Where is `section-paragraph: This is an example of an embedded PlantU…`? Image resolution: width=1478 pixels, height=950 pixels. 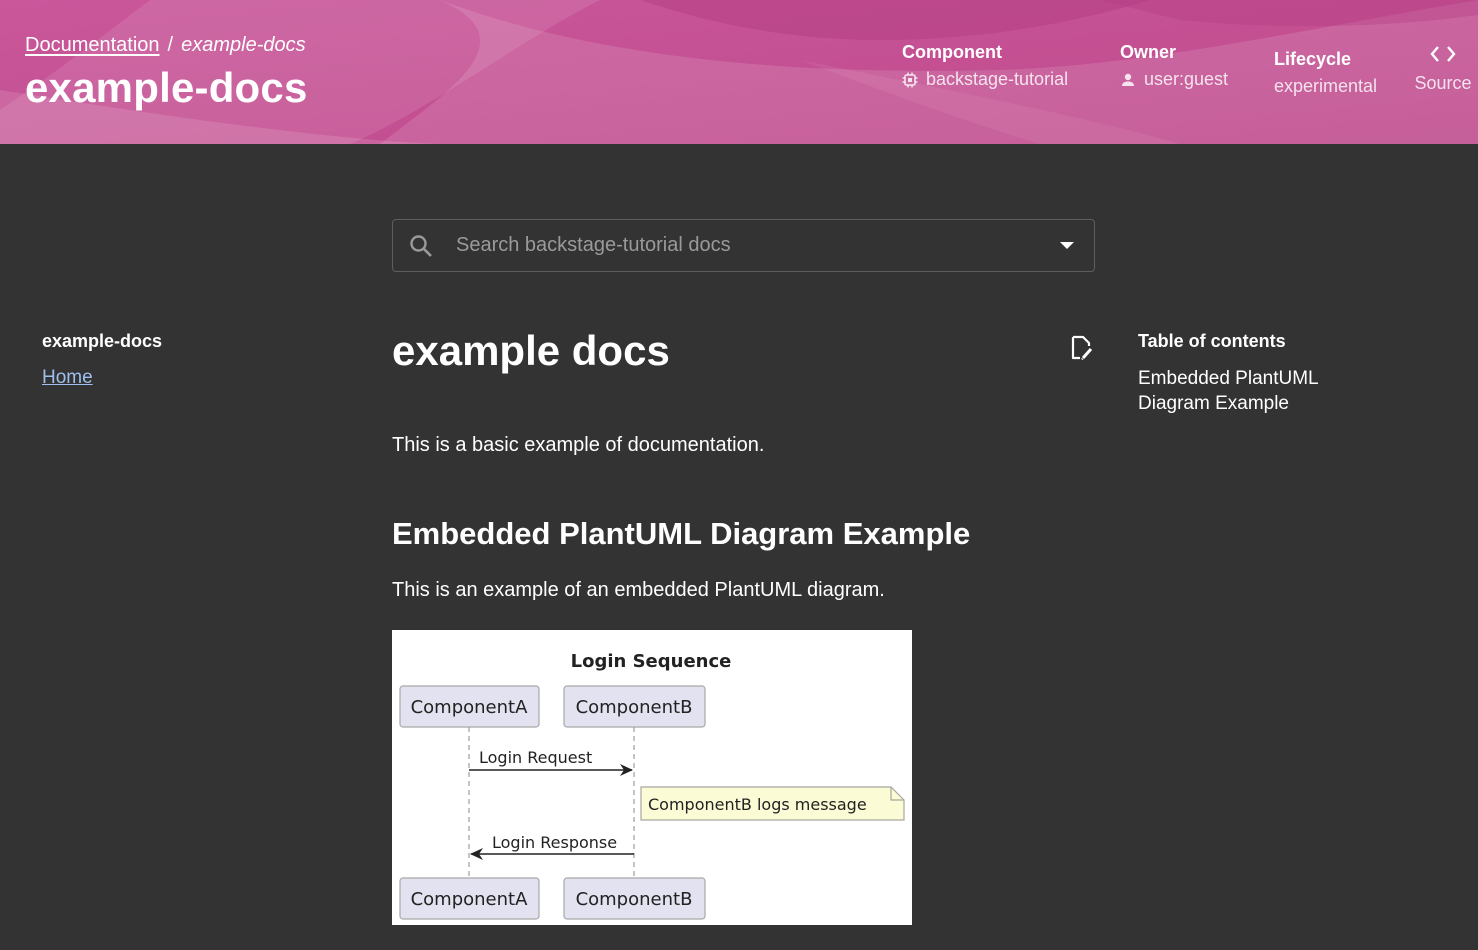 section-paragraph: This is an example of an embedded PlantU… is located at coordinates (638, 590).